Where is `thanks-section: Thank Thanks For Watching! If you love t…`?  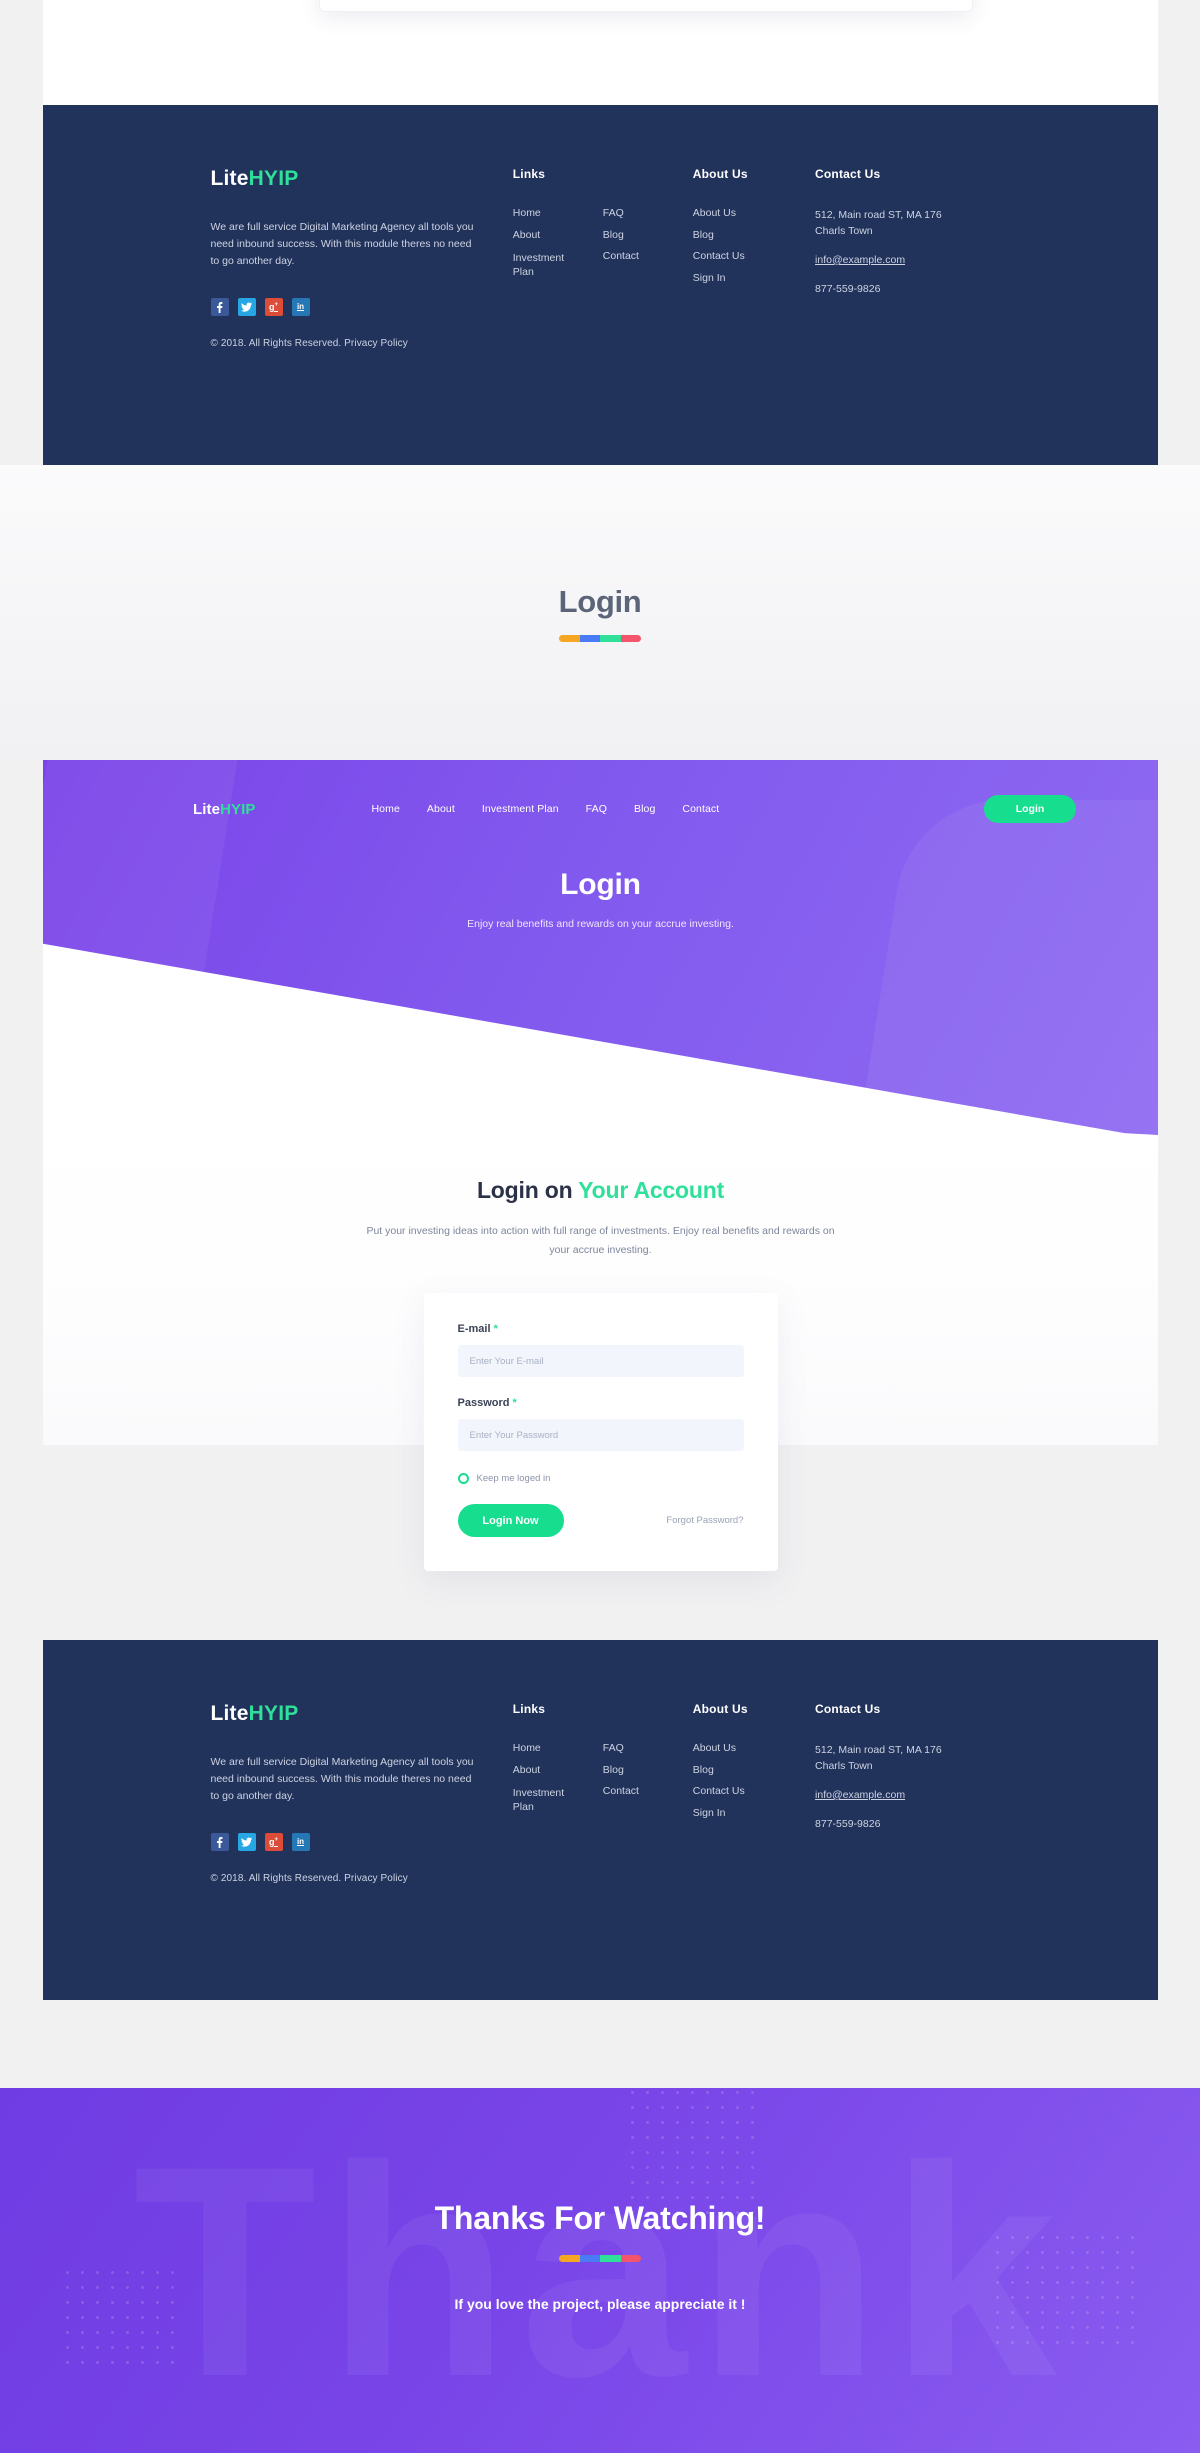 thanks-section: Thank Thanks For Watching! If you love t… is located at coordinates (600, 2270).